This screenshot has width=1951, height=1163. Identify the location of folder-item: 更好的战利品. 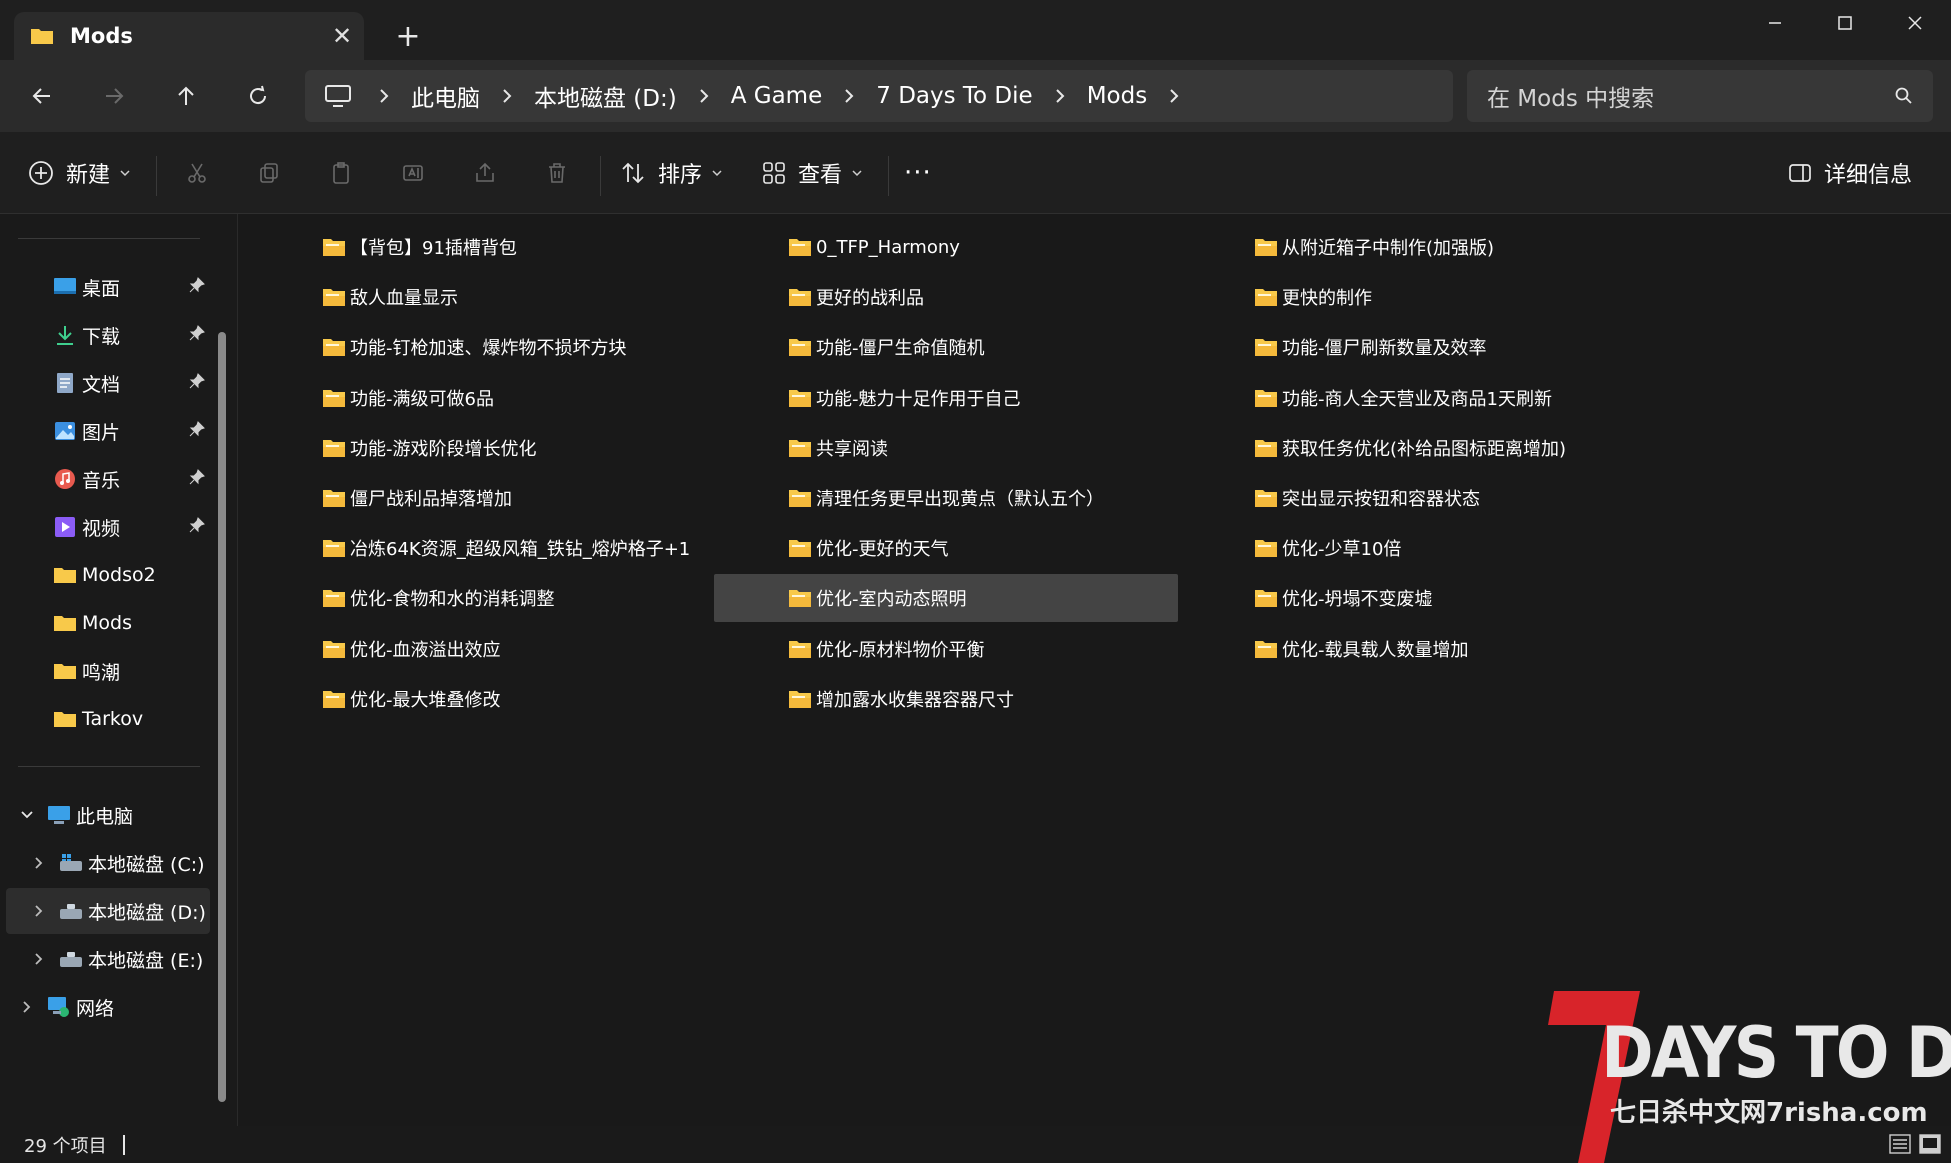
(946, 297).